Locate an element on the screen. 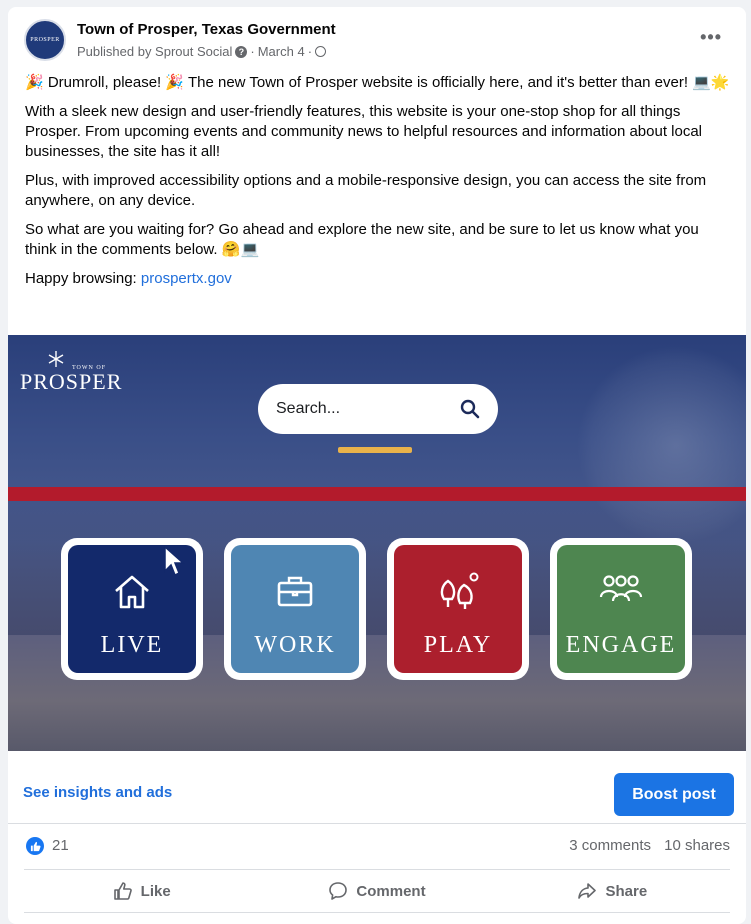 Image resolution: width=751 pixels, height=924 pixels. tile-engage-inner: ENGAGE is located at coordinates (621, 609).